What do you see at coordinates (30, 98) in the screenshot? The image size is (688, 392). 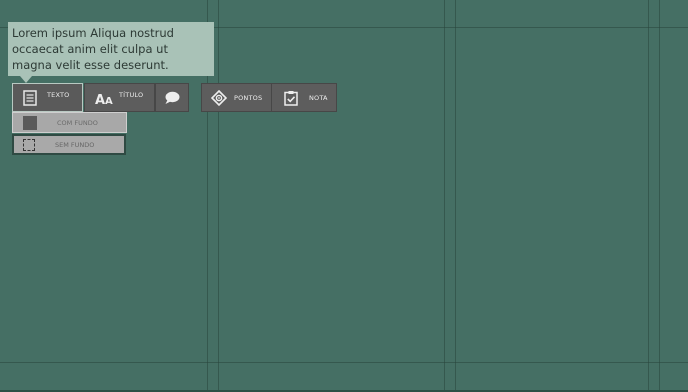 I see `document-lines-icon` at bounding box center [30, 98].